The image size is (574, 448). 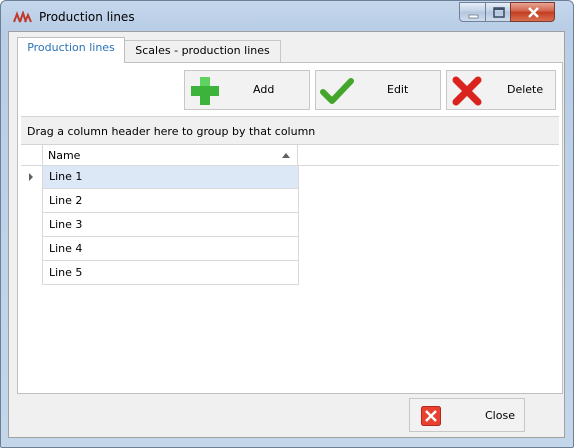 I want to click on close-box-icon, so click(x=431, y=416).